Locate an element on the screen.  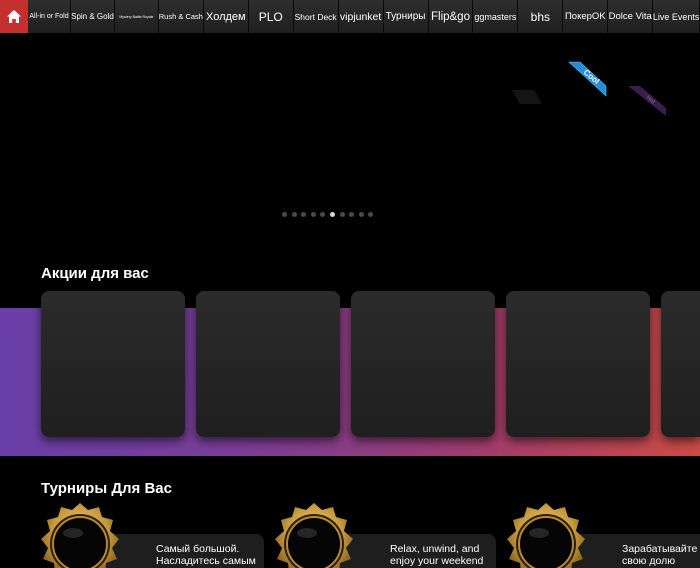
tournaments-title: Турниры Для Вас is located at coordinates (106, 488).